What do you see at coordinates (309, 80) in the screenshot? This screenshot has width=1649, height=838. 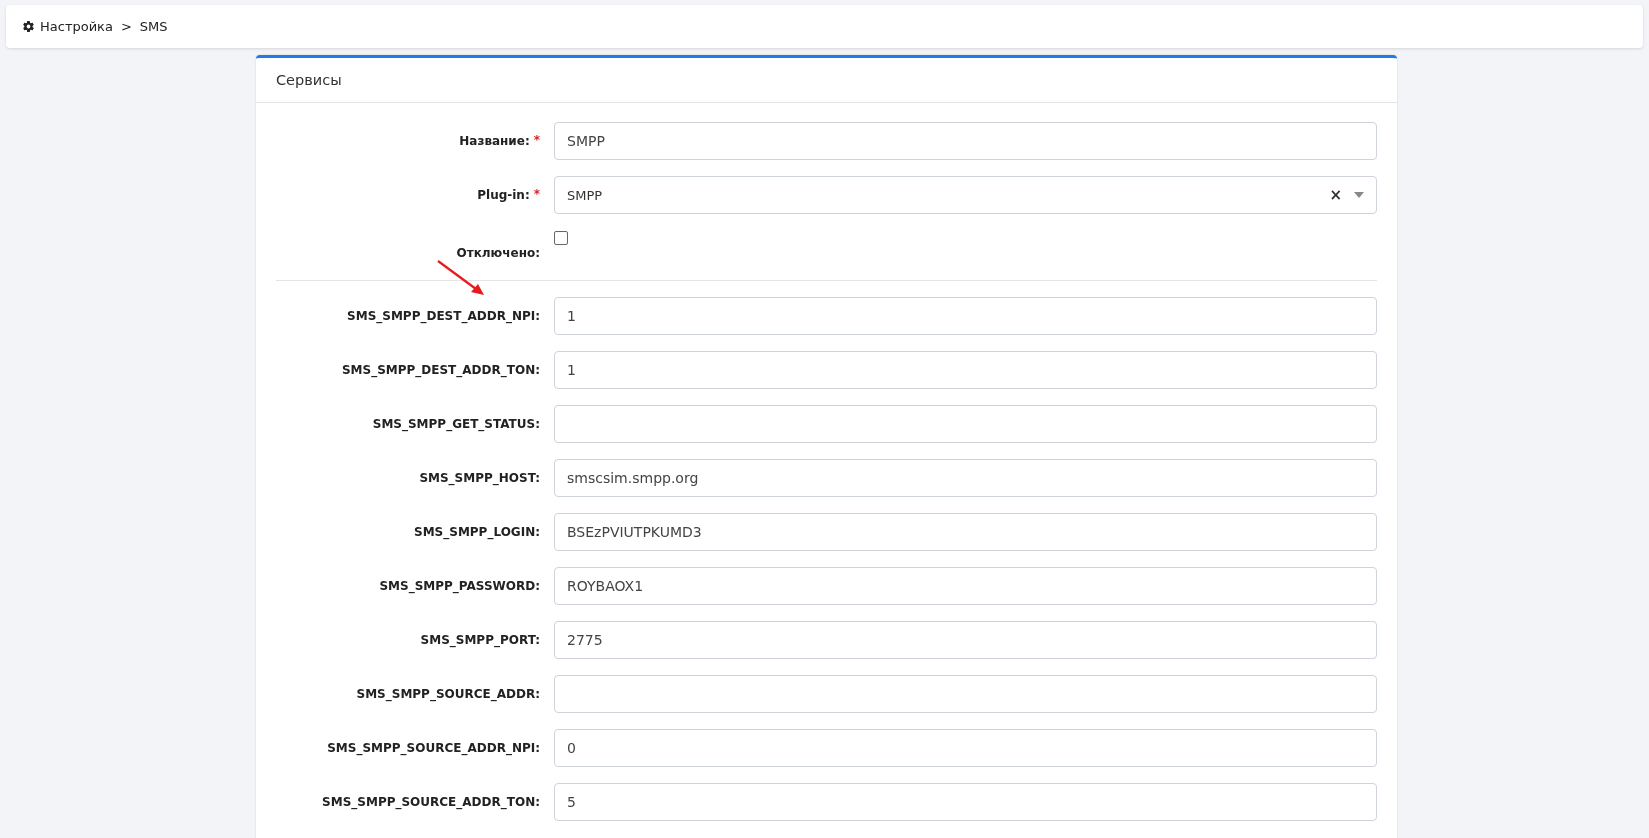 I see `card-title: Сервисы` at bounding box center [309, 80].